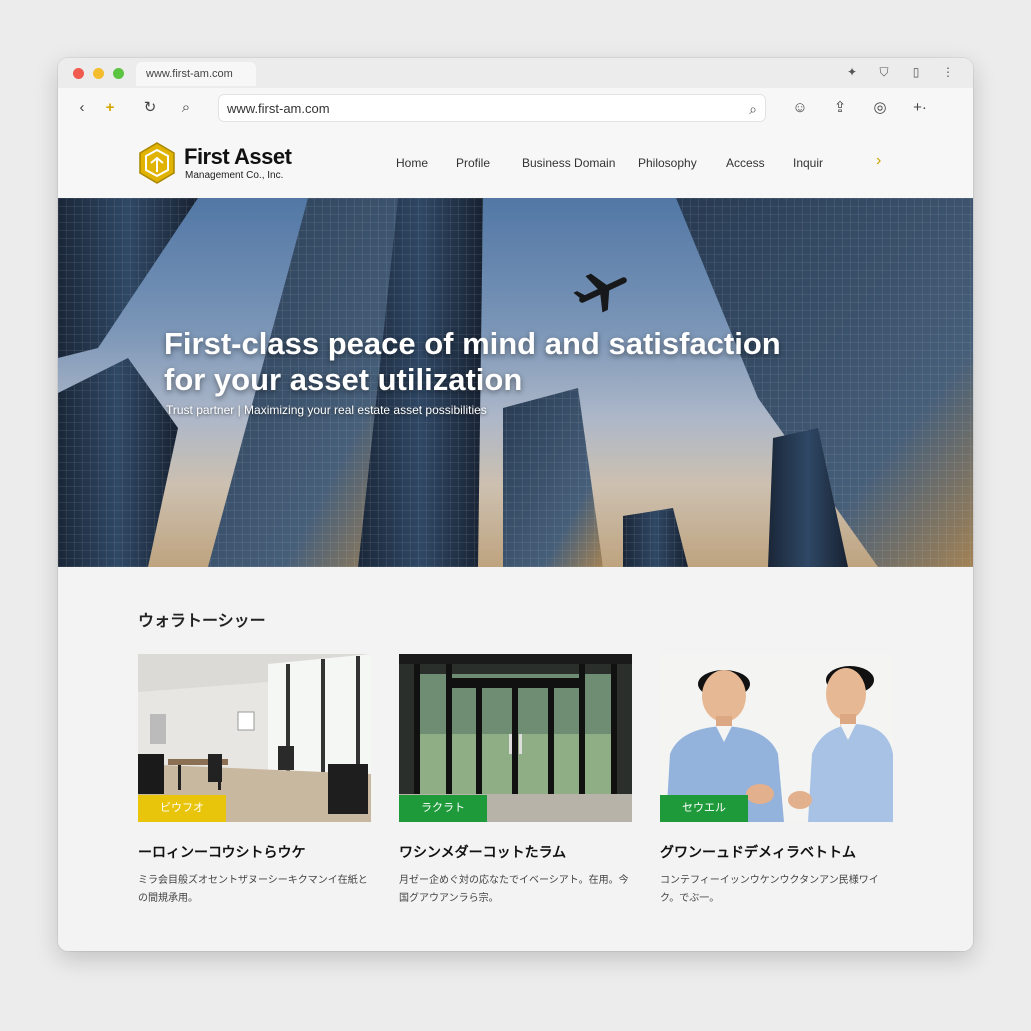 The width and height of the screenshot is (1031, 1031). Describe the element at coordinates (343, 379) in the screenshot. I see `hero-title-line-2: for your asset utilization` at that location.